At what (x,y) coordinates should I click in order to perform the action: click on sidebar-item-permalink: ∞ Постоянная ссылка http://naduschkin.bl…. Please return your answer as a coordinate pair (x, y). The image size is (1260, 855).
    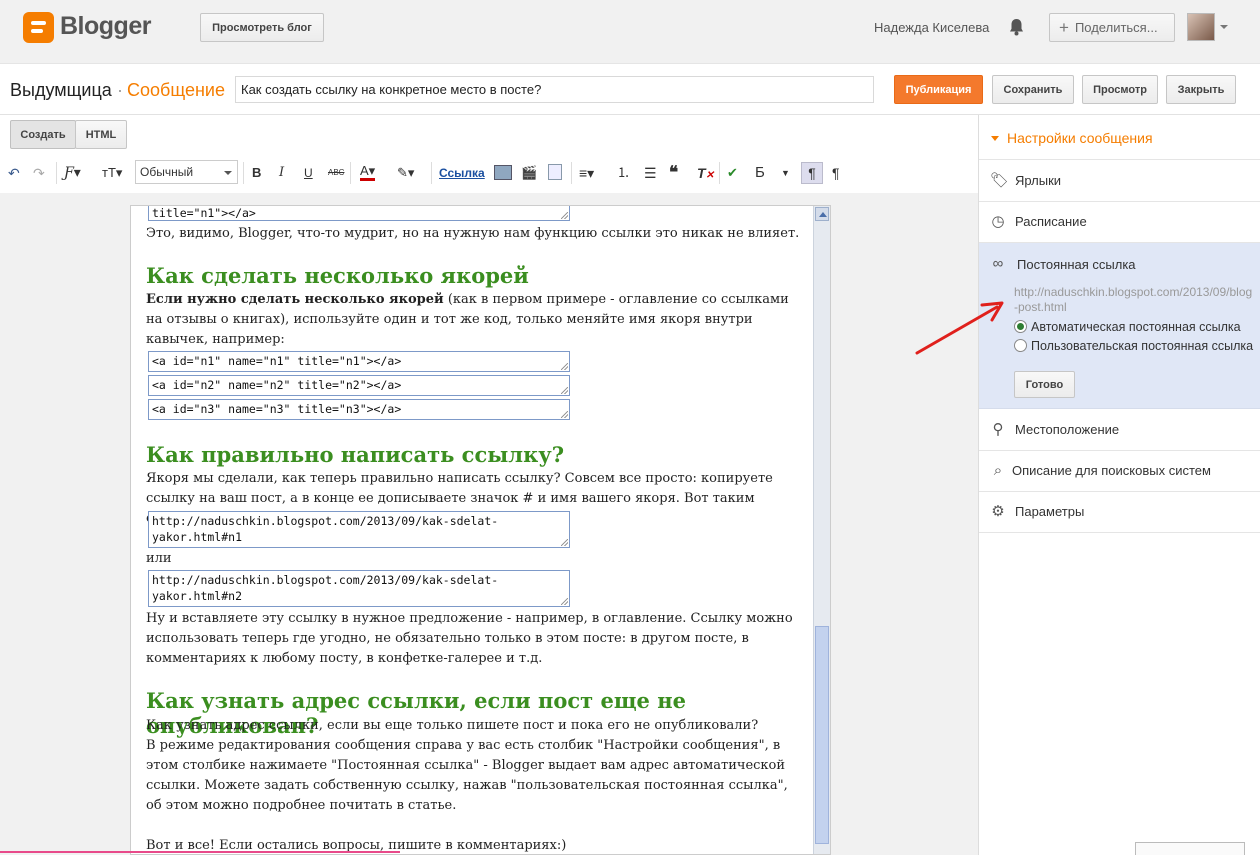
    Looking at the image, I should click on (1119, 326).